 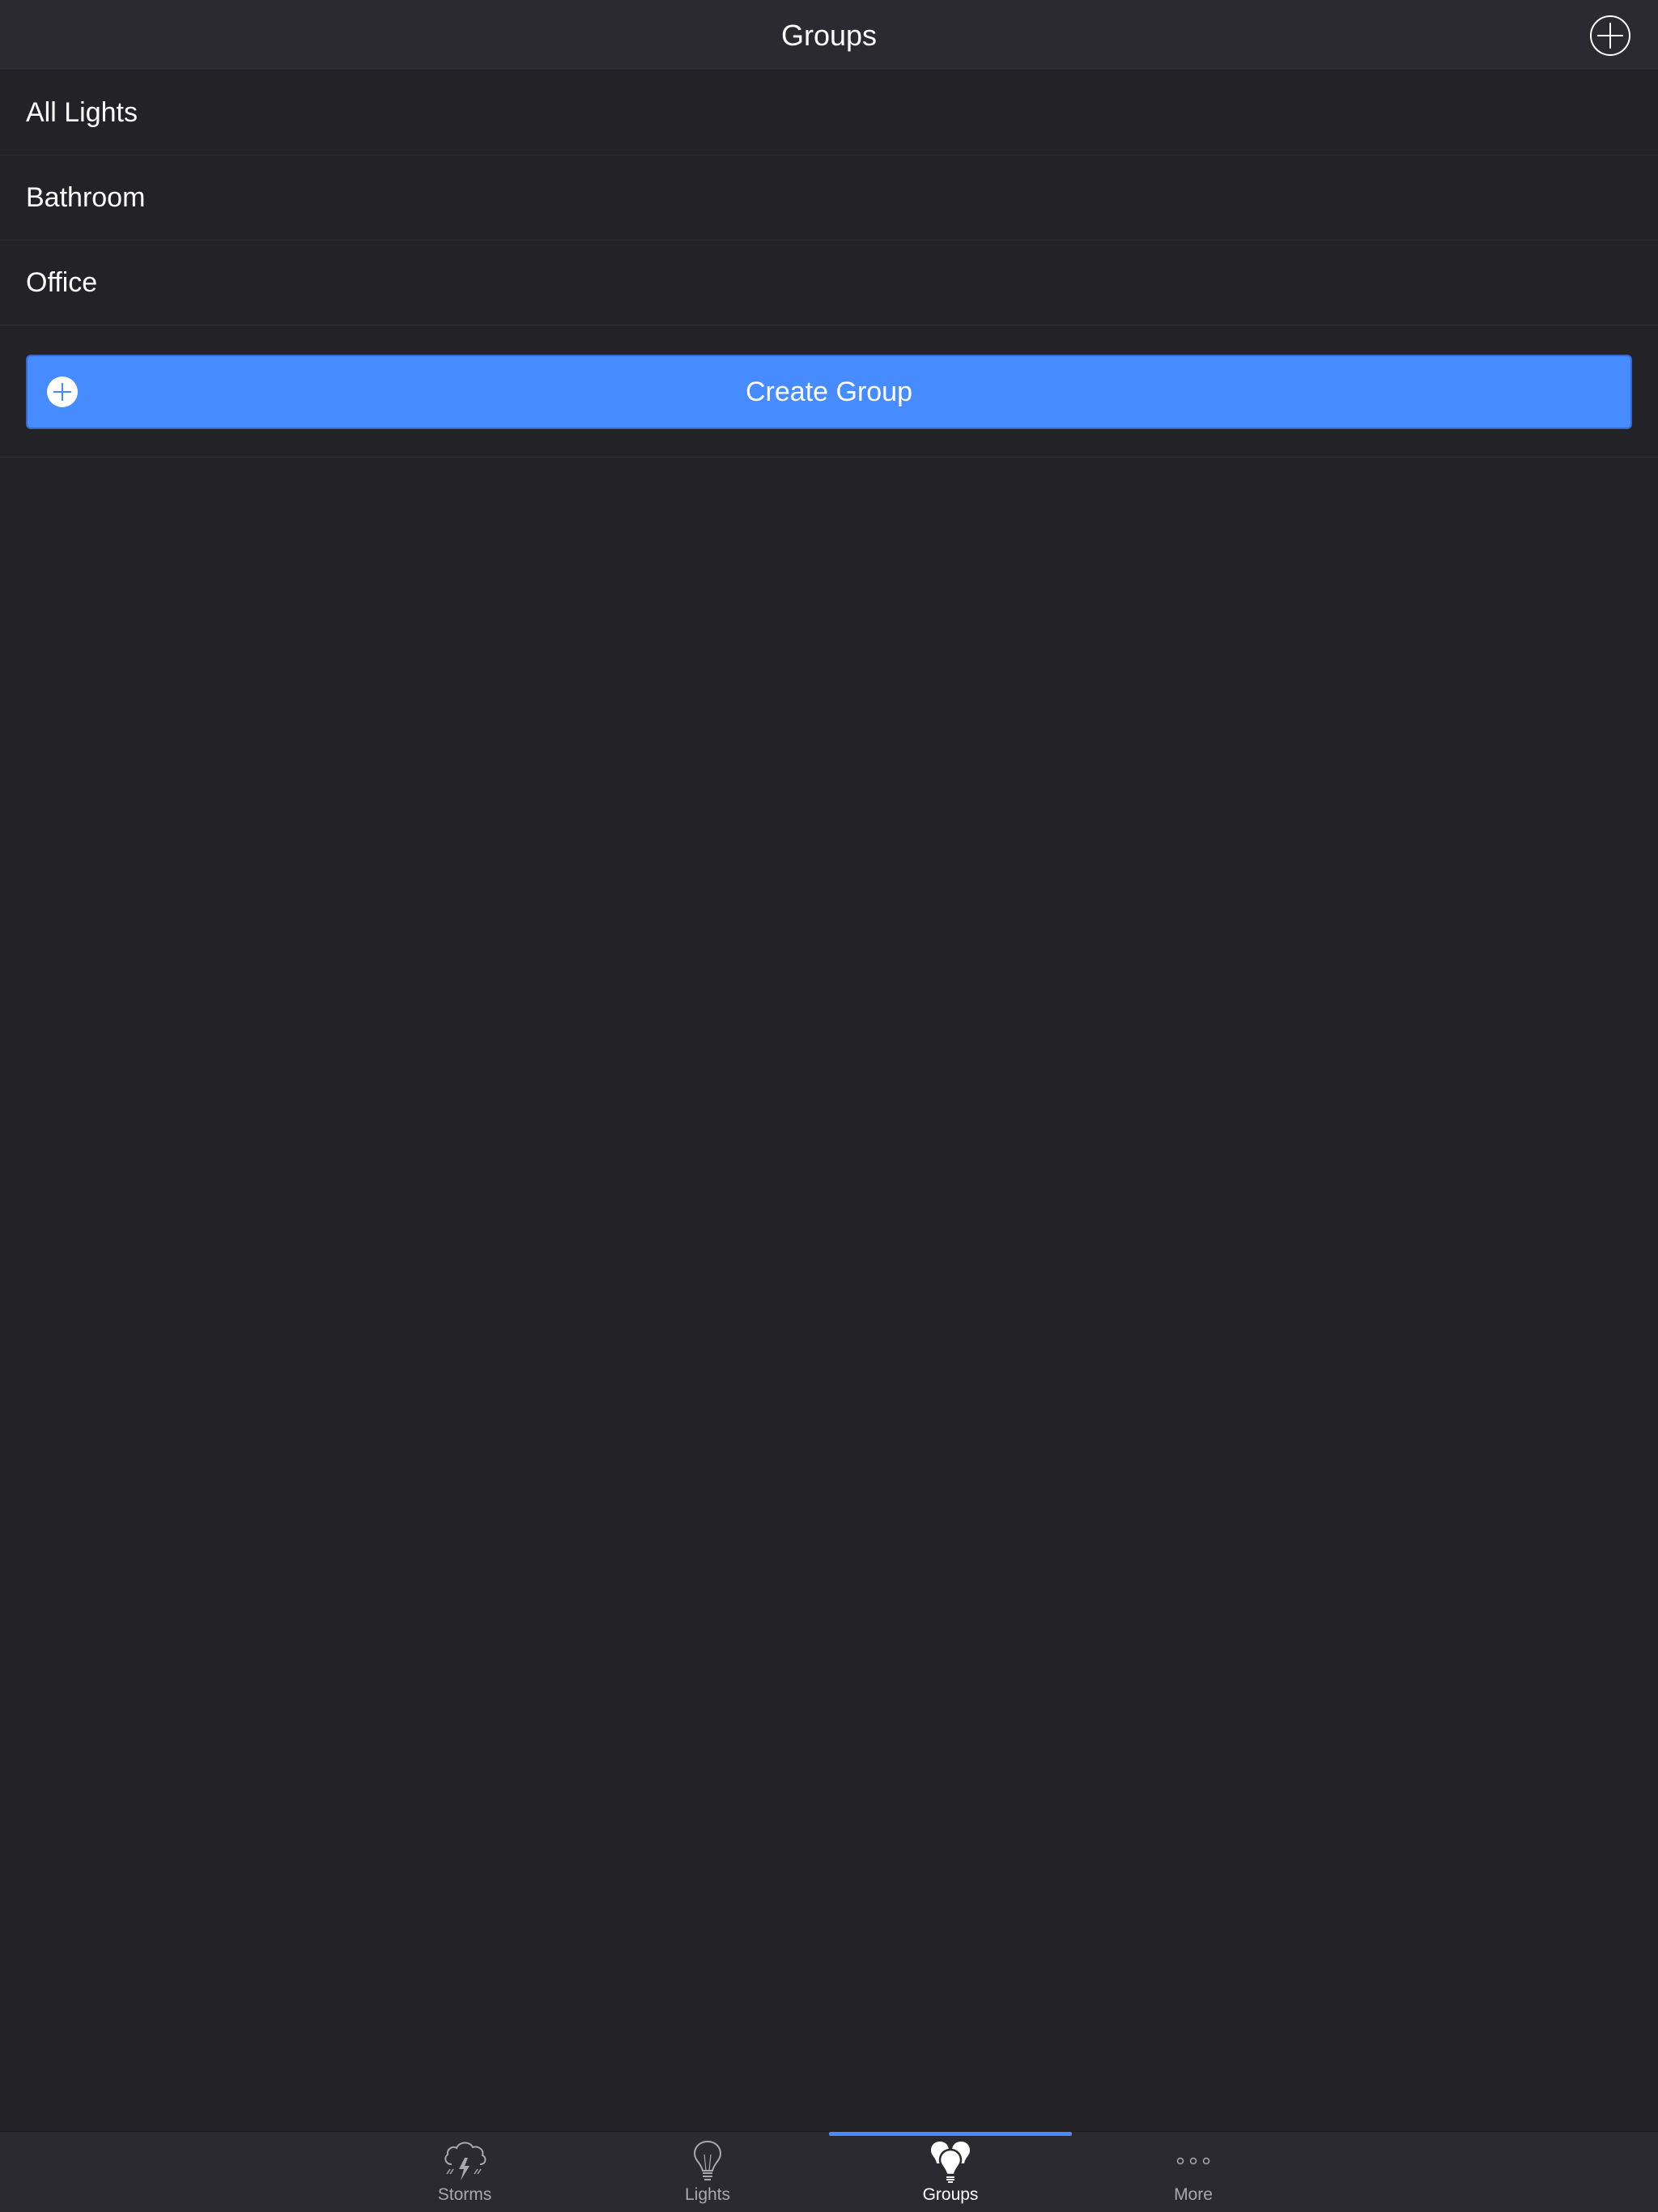 What do you see at coordinates (86, 197) in the screenshot?
I see `group-label: Bathroom` at bounding box center [86, 197].